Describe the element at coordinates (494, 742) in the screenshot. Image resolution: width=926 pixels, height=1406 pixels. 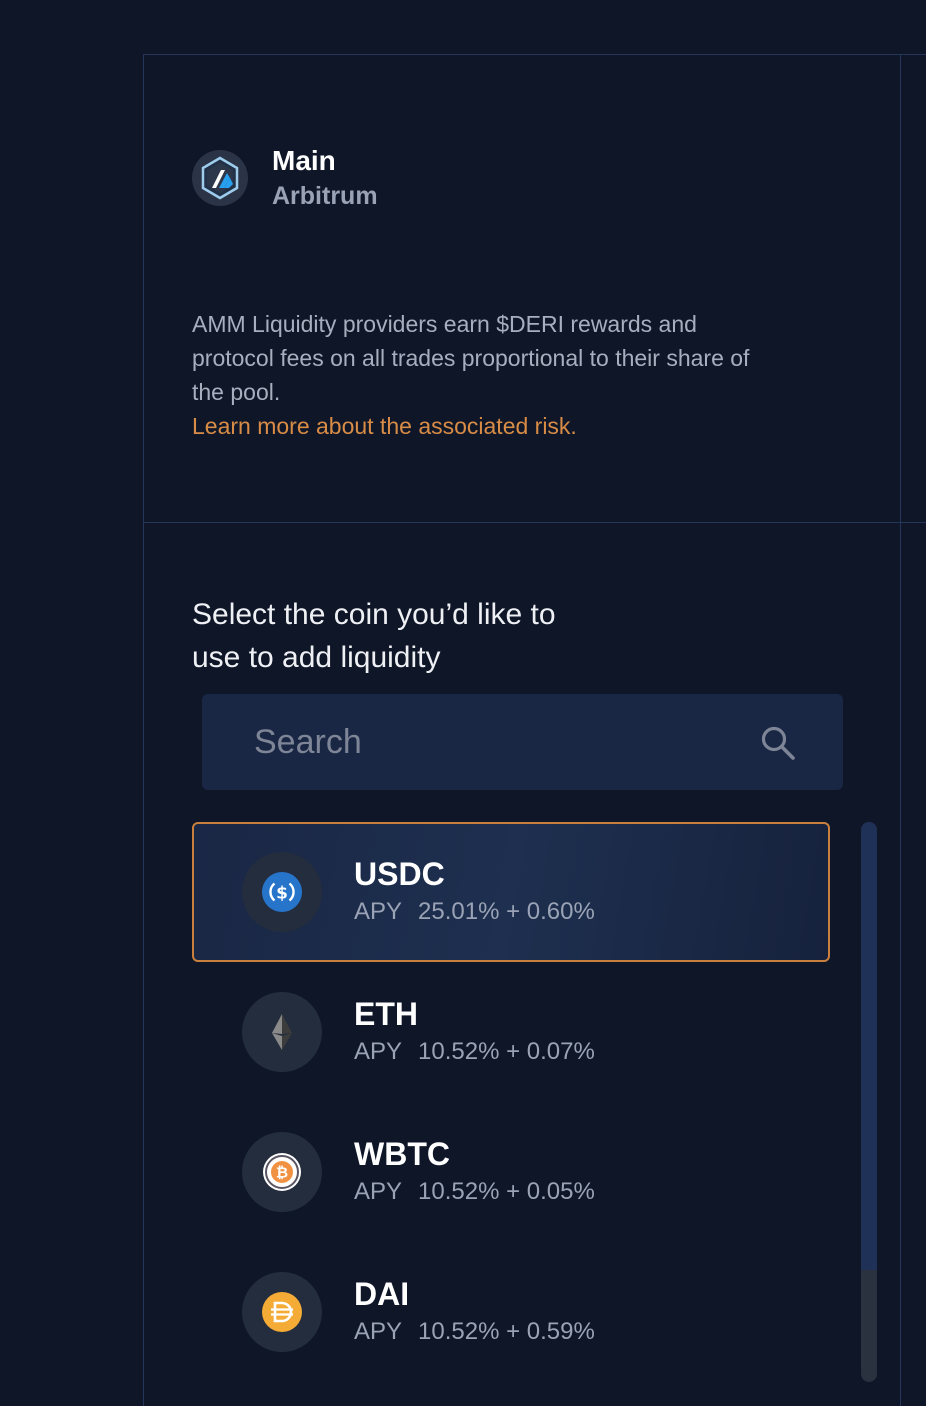
I see `coin-search-input` at that location.